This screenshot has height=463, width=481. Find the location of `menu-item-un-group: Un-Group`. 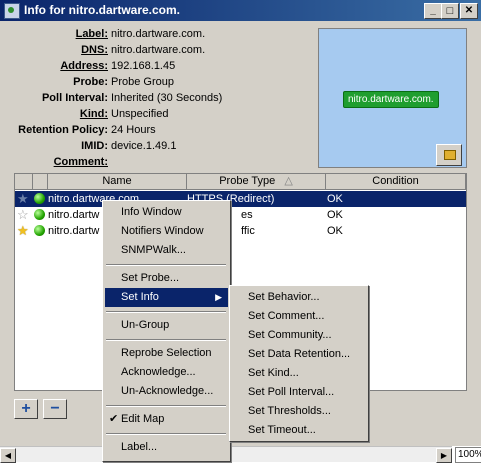

menu-item-un-group: Un-Group is located at coordinates (166, 325).